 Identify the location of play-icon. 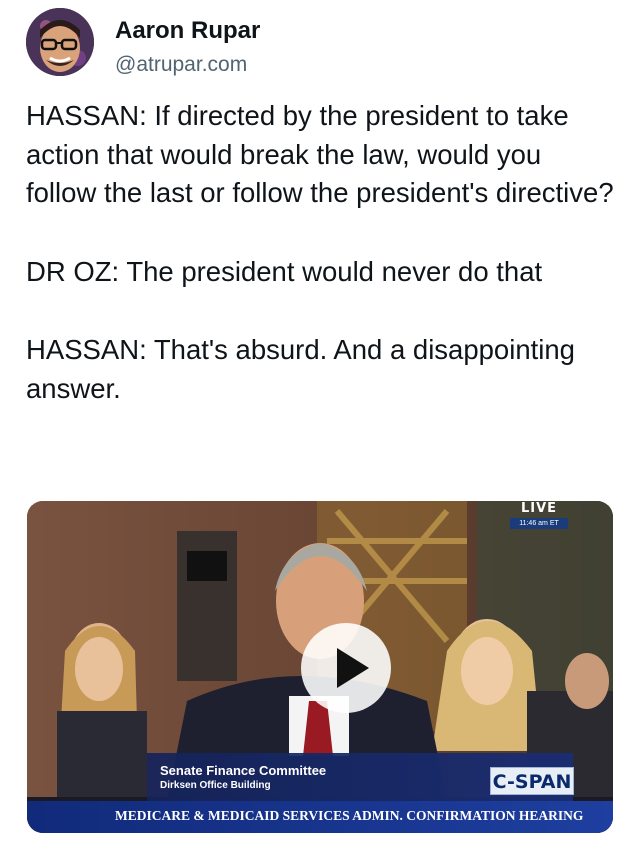
(353, 668).